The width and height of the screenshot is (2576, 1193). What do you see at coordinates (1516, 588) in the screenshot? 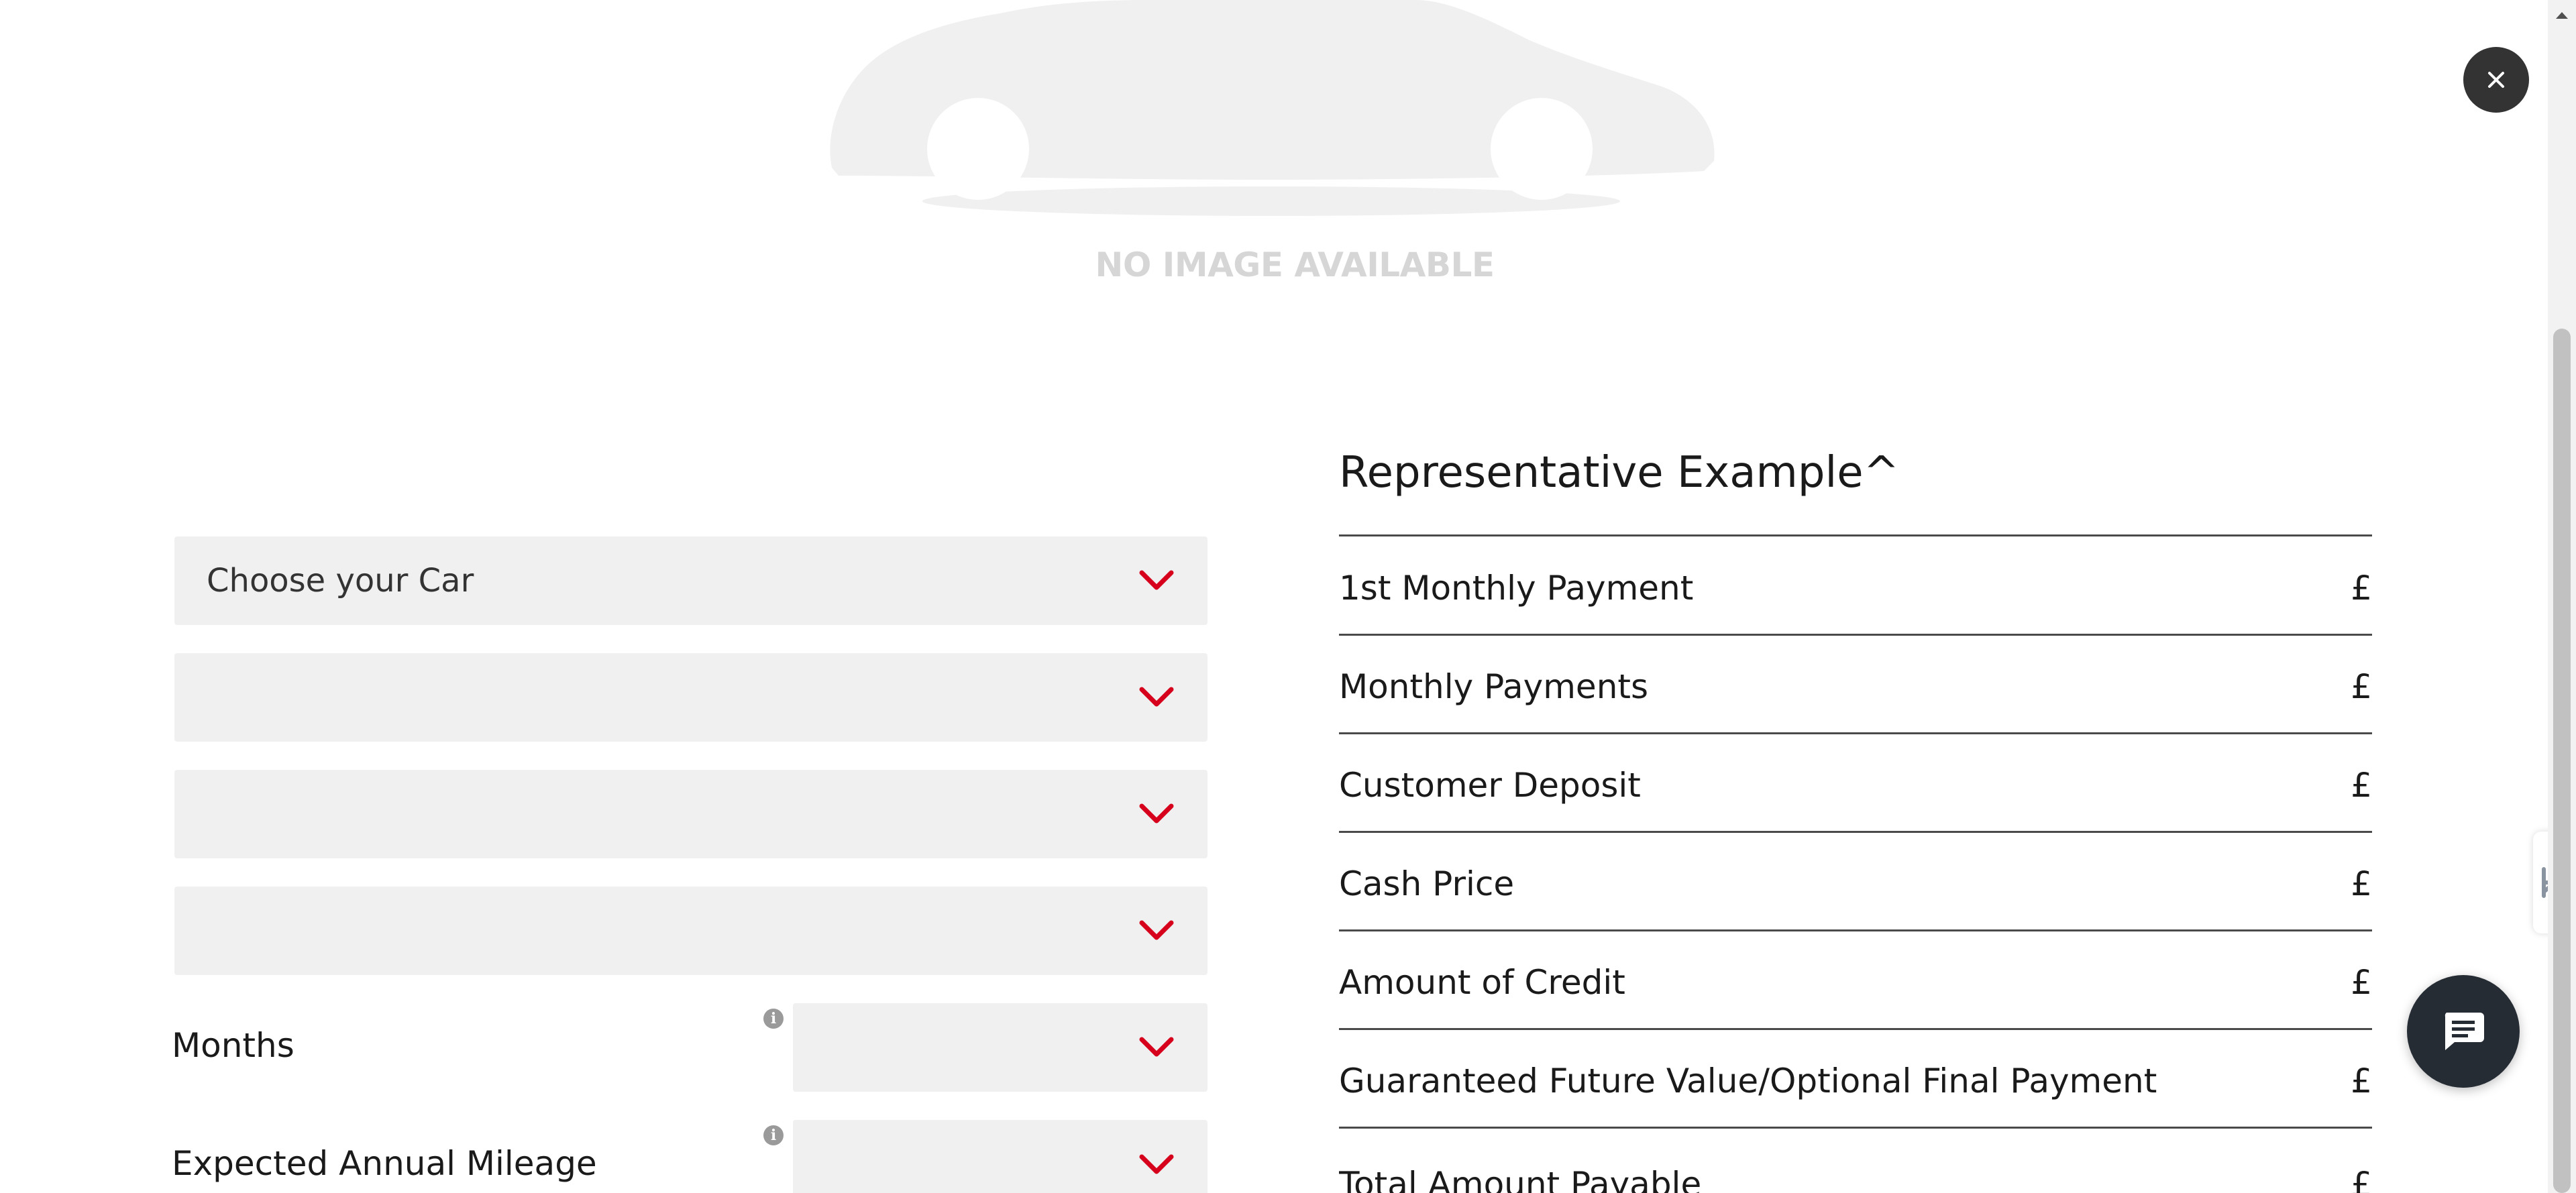
I see `first-monthly-payment-label: 1st Monthly Payment` at bounding box center [1516, 588].